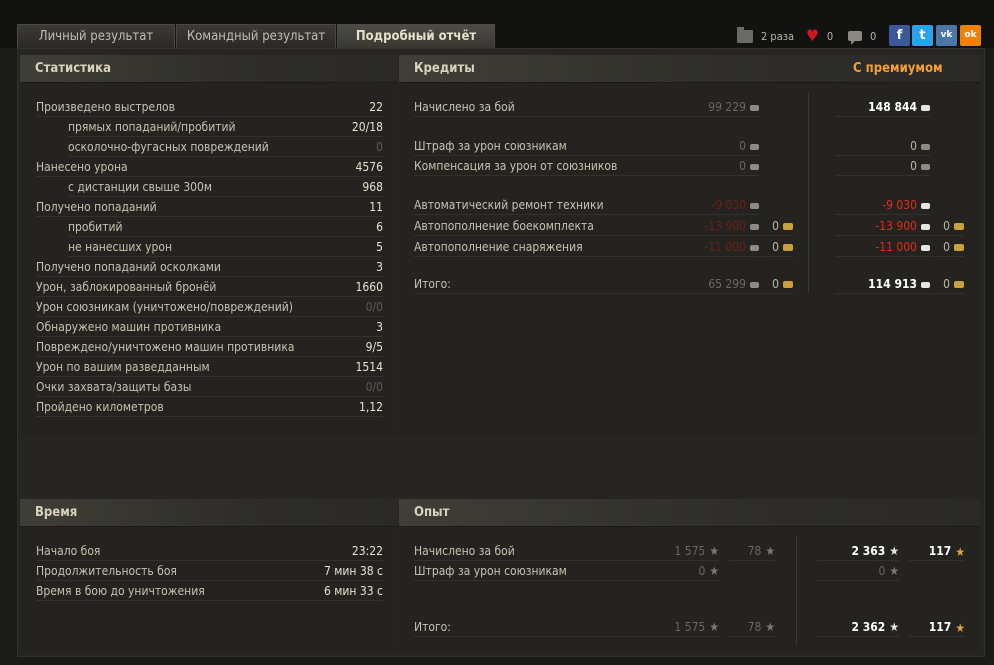 This screenshot has width=994, height=665. Describe the element at coordinates (379, 247) in the screenshot. I see `stat-value: 5` at that location.